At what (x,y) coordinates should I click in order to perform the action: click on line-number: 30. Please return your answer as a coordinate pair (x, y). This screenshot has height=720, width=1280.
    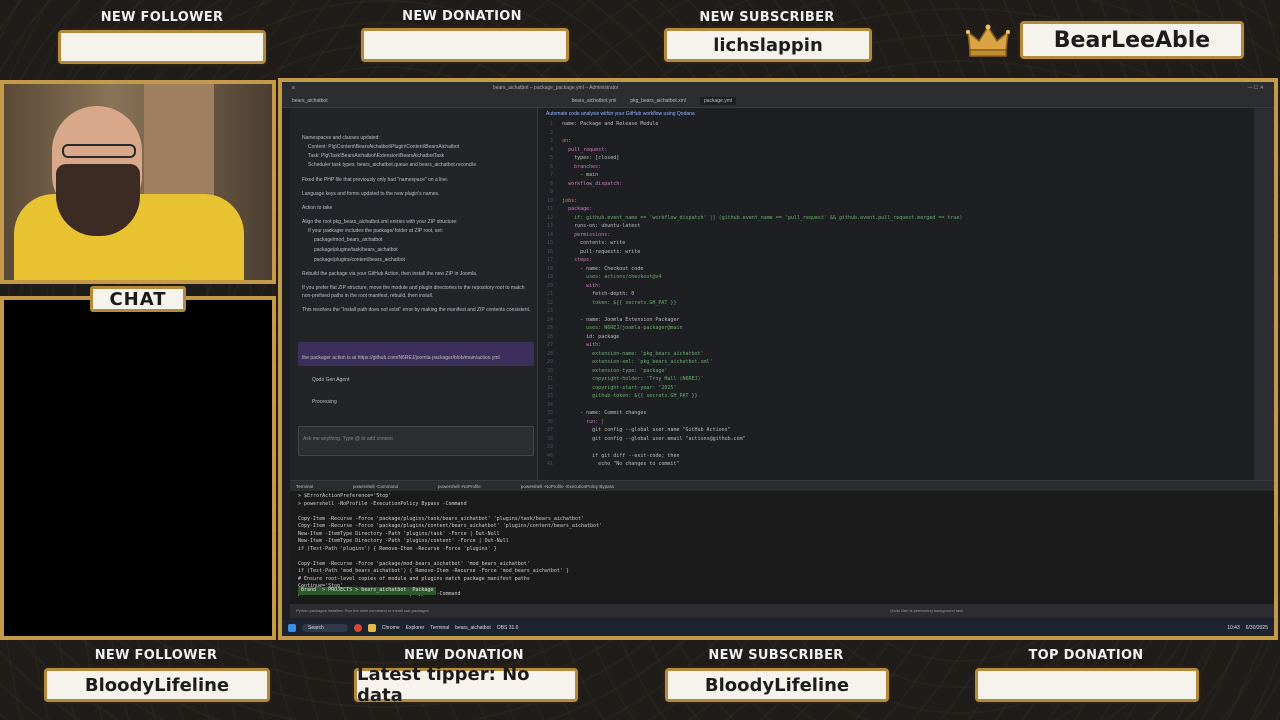
    Looking at the image, I should click on (553, 370).